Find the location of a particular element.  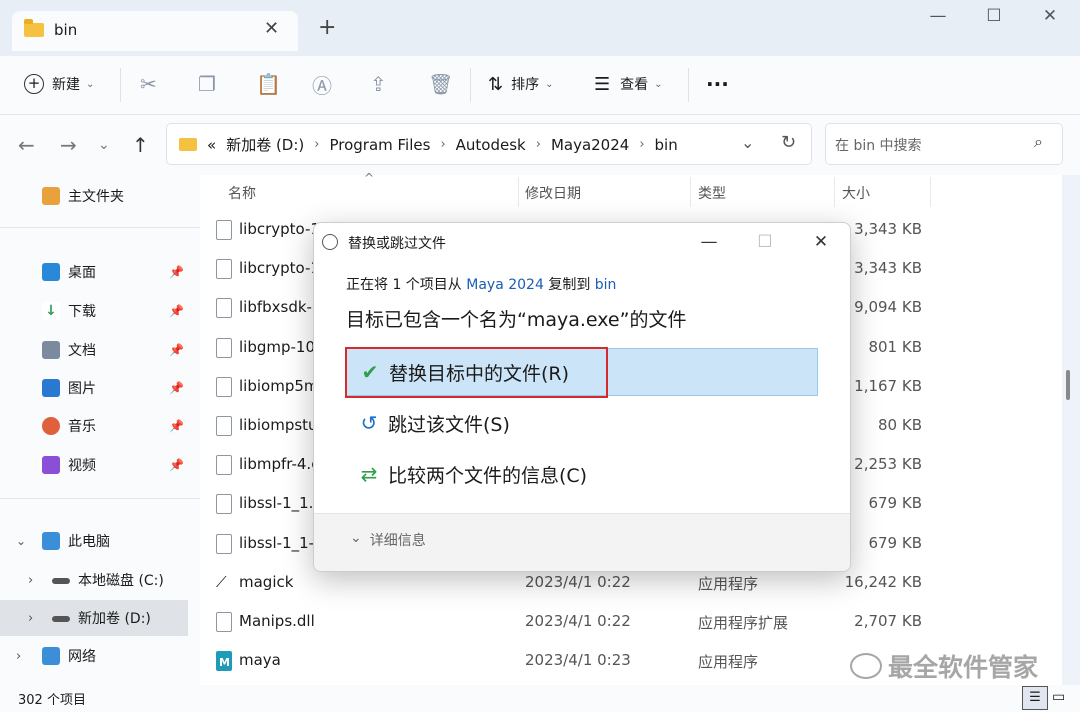

crumb-bin: bin is located at coordinates (666, 145).